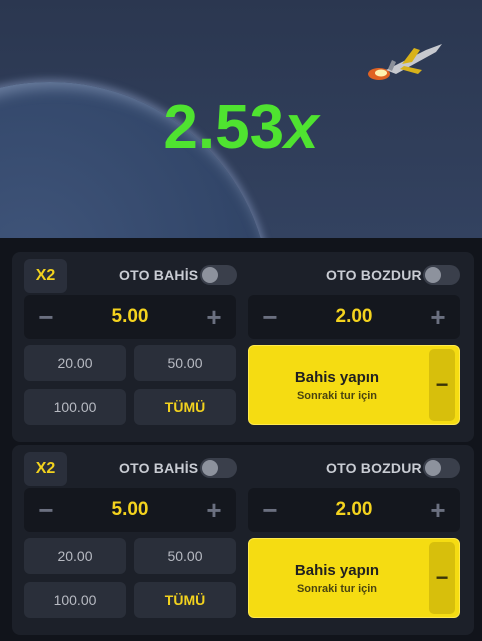 The height and width of the screenshot is (641, 482). Describe the element at coordinates (224, 127) in the screenshot. I see `multiplier-value: 2.53` at that location.